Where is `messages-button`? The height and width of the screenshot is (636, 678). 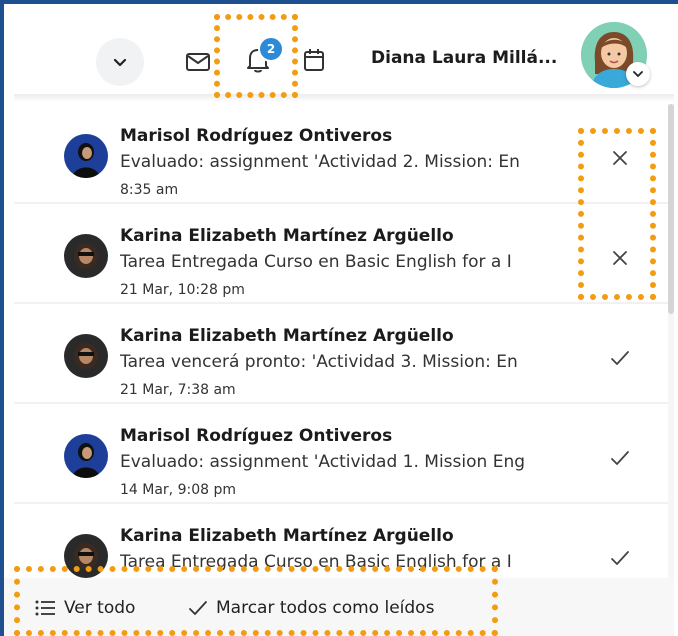
messages-button is located at coordinates (198, 62).